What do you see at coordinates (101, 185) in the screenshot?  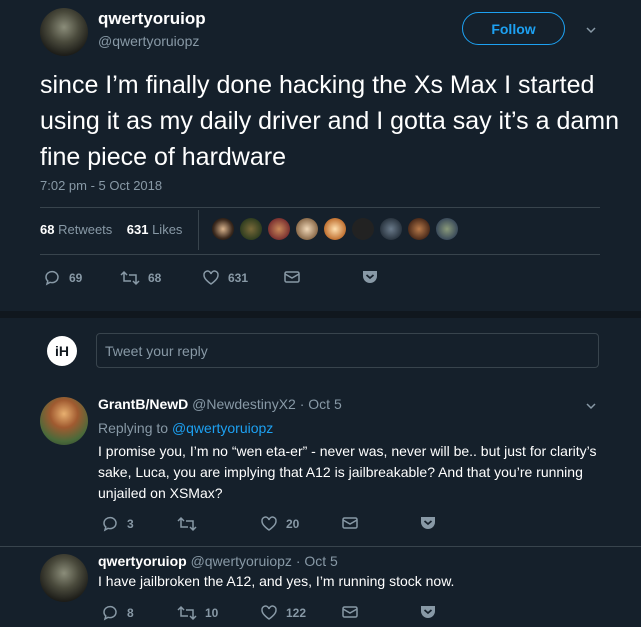 I see `tweet-timestamp: 7:02 pm - 5 Oct 2018` at bounding box center [101, 185].